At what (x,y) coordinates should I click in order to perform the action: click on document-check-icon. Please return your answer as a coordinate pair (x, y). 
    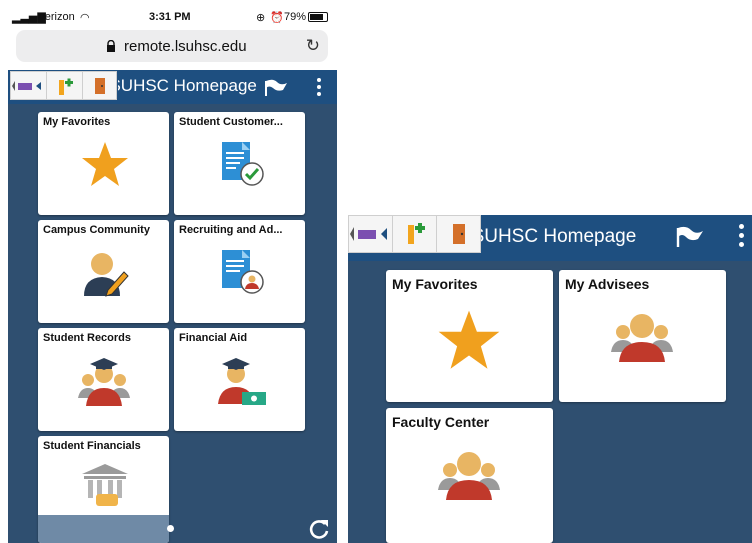
    Looking at the image, I should click on (243, 164).